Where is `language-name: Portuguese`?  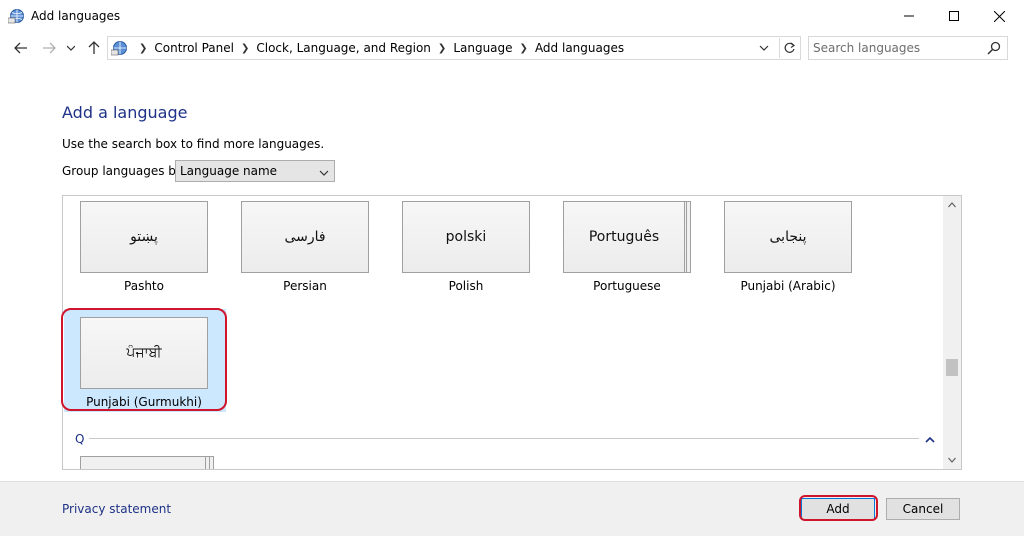
language-name: Portuguese is located at coordinates (627, 286).